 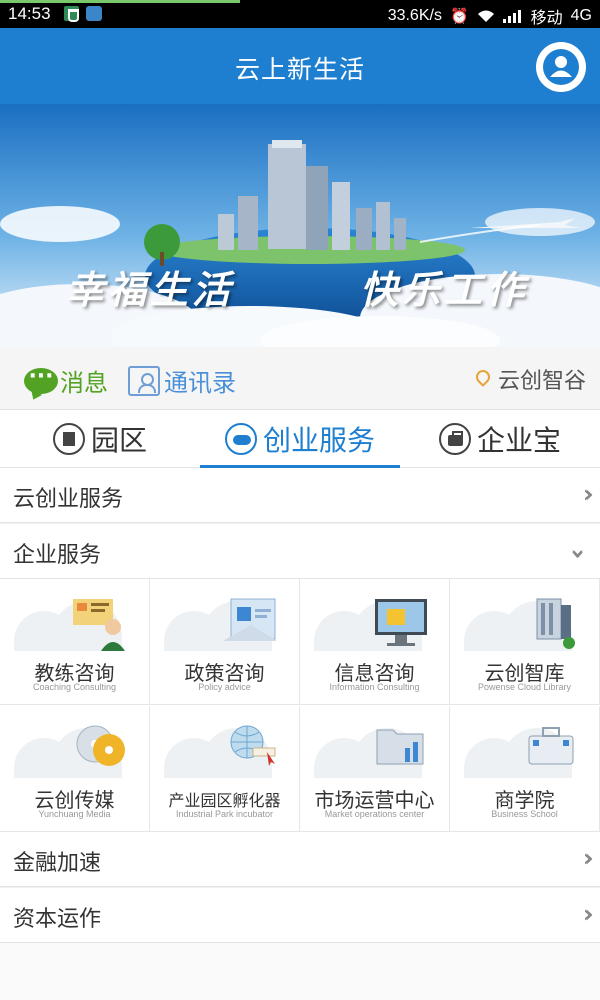 I want to click on section-label: 金融加速, so click(x=57, y=863).